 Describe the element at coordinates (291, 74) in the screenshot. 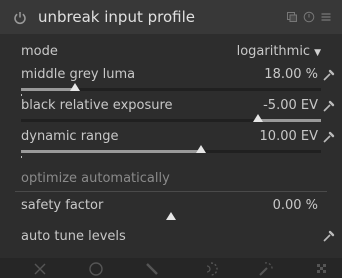

I see `middle-grey-luma-value: 18.00 %` at that location.